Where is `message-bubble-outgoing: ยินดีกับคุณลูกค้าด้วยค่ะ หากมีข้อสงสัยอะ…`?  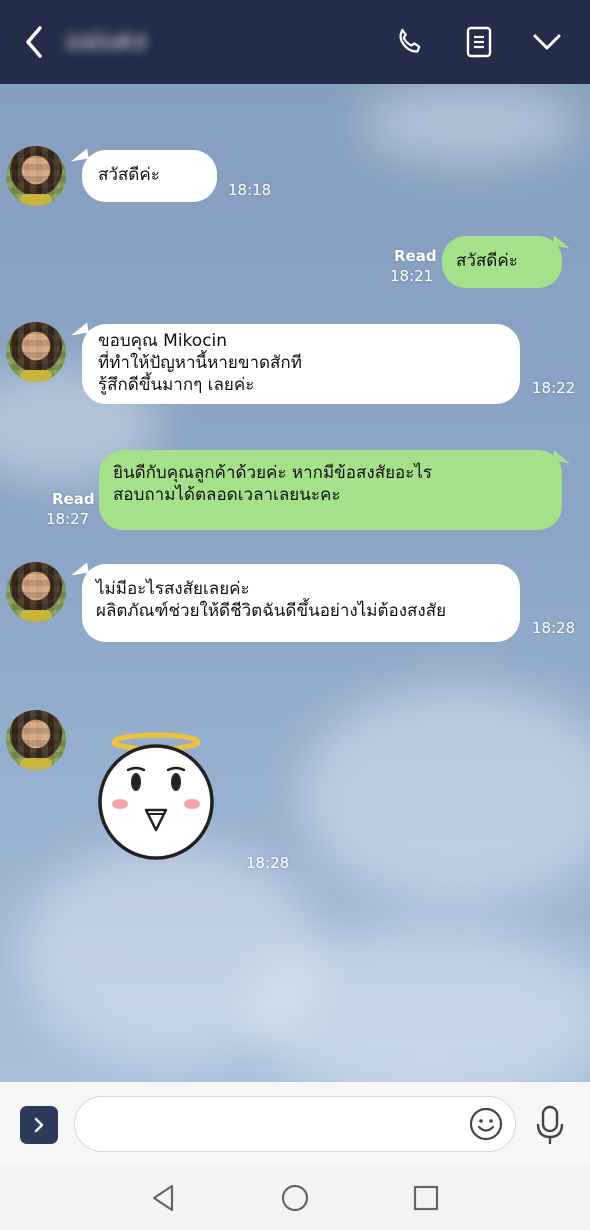 message-bubble-outgoing: ยินดีกับคุณลูกค้าด้วยค่ะ หากมีข้อสงสัยอะ… is located at coordinates (330, 490).